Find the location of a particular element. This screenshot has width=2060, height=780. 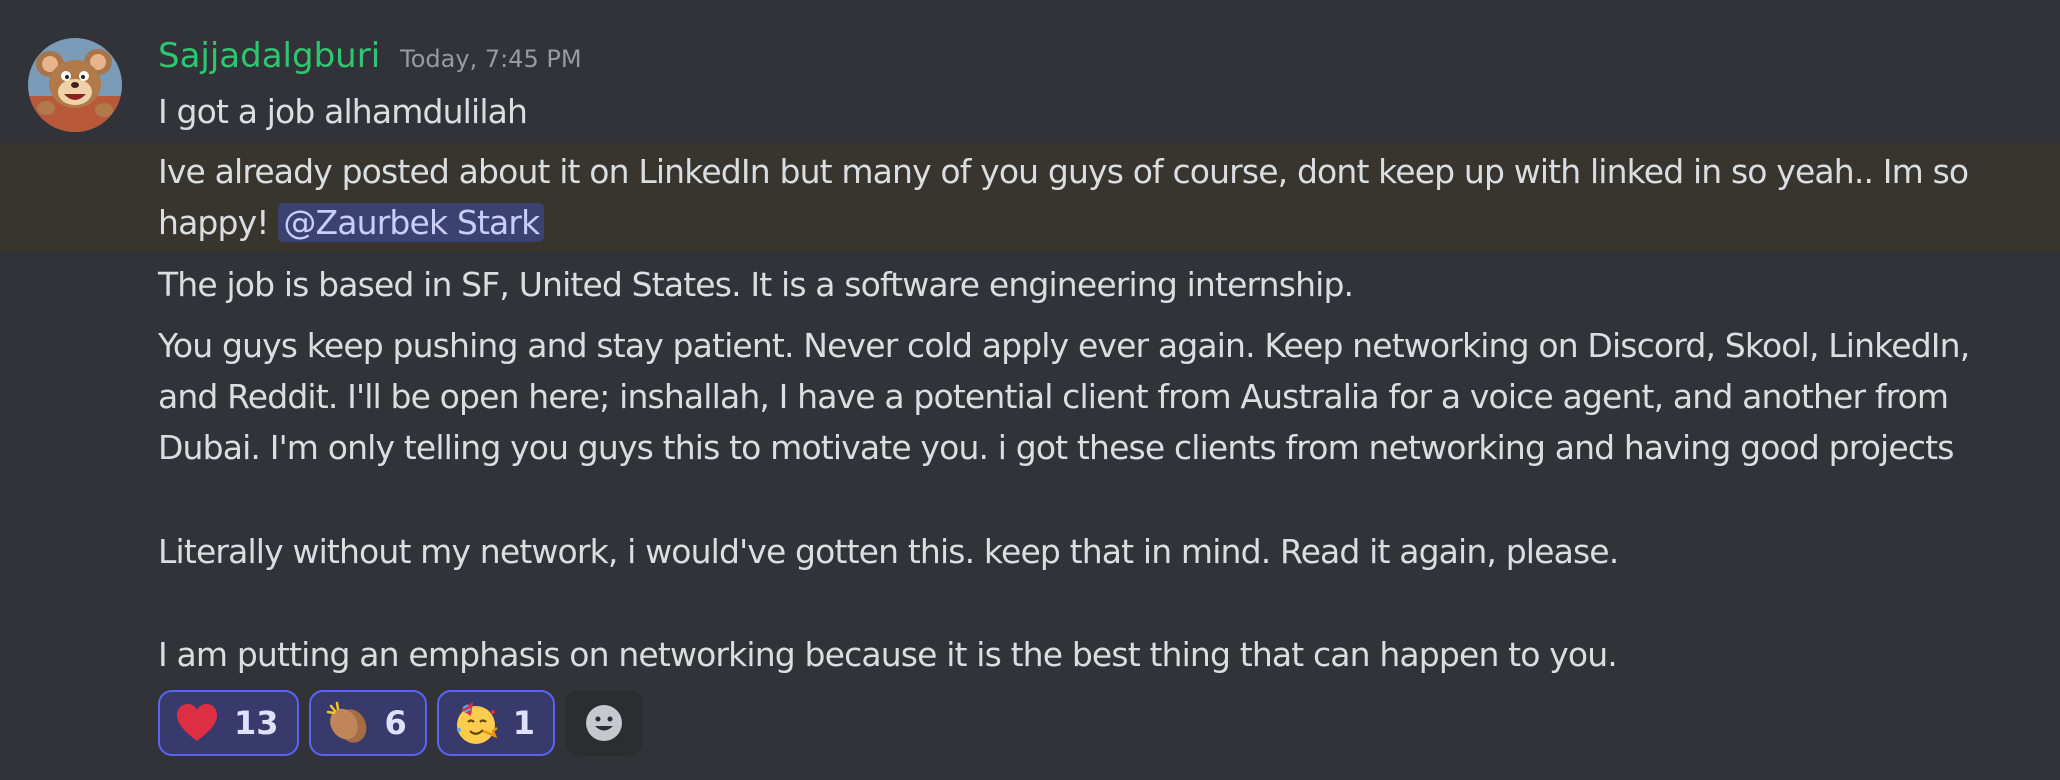

add-reaction-button is located at coordinates (604, 723).